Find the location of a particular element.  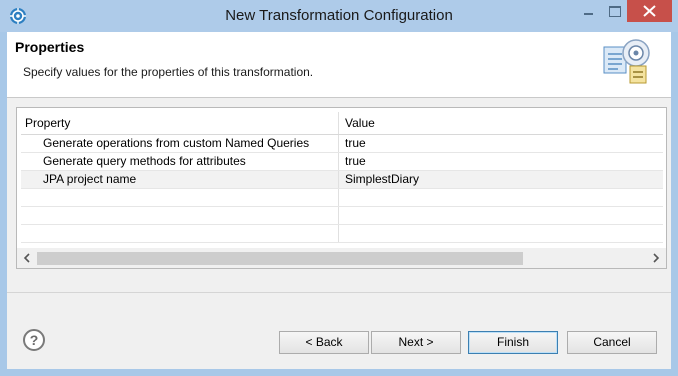

property-value: SimplestDiary is located at coordinates (501, 179).